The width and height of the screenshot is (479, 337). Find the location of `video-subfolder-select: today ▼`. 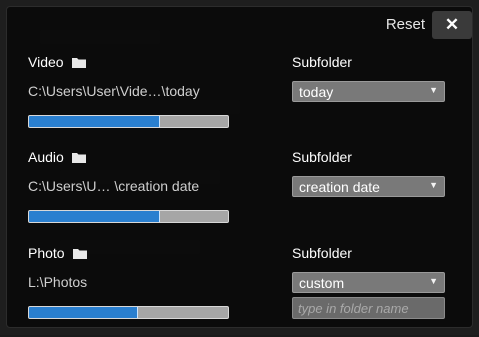

video-subfolder-select: today ▼ is located at coordinates (368, 91).